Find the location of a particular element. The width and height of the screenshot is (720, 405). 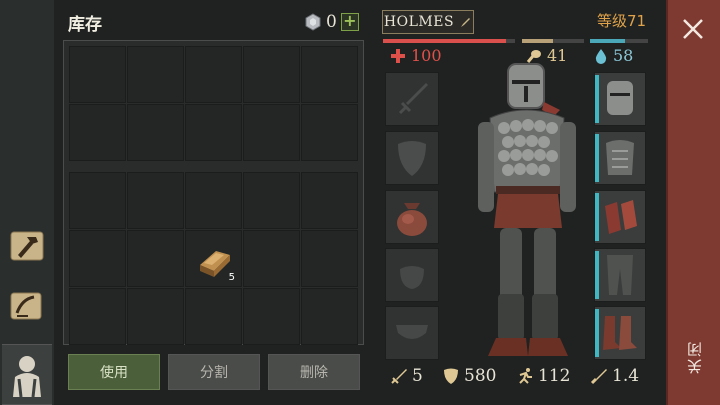

pants-slot is located at coordinates (620, 275).